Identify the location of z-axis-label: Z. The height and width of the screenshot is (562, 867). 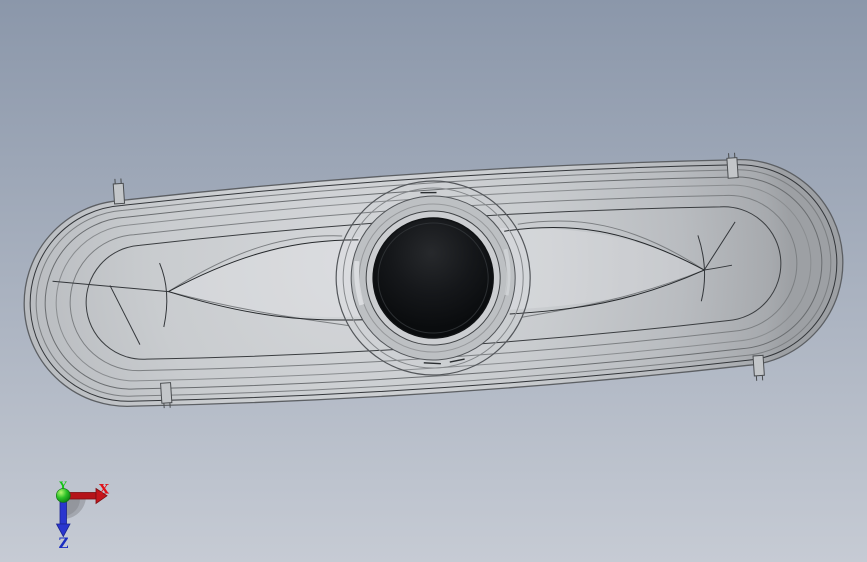
(64, 544).